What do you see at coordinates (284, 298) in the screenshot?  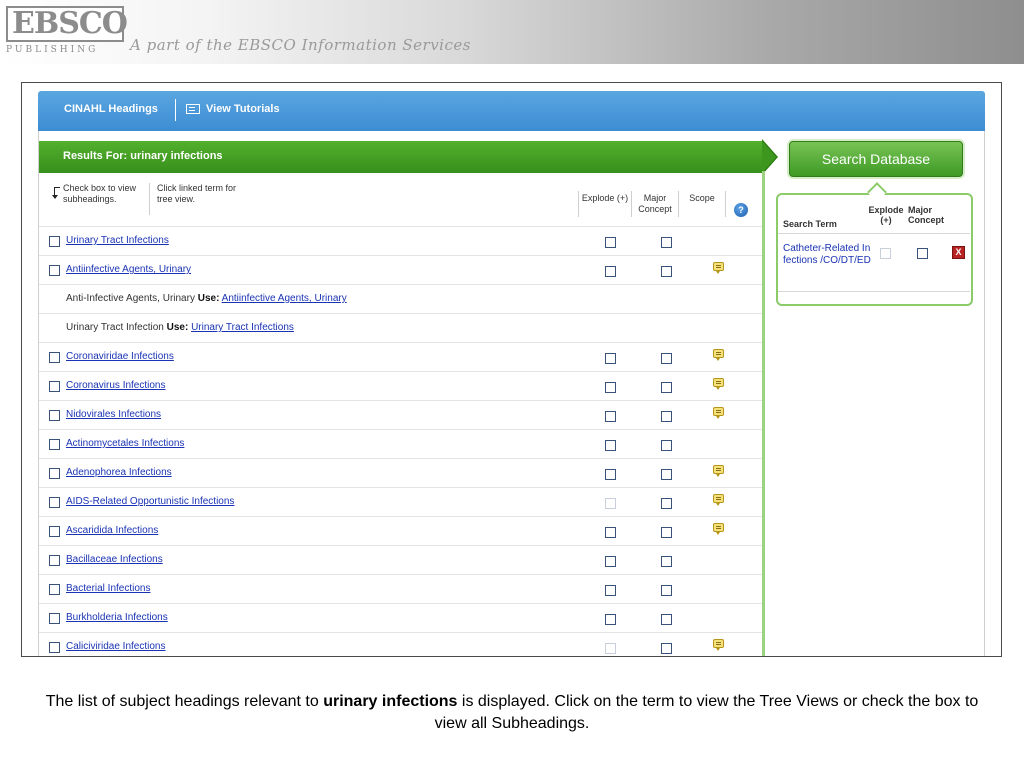 I see `use-target-link: Antiinfective Agents, Urinary` at bounding box center [284, 298].